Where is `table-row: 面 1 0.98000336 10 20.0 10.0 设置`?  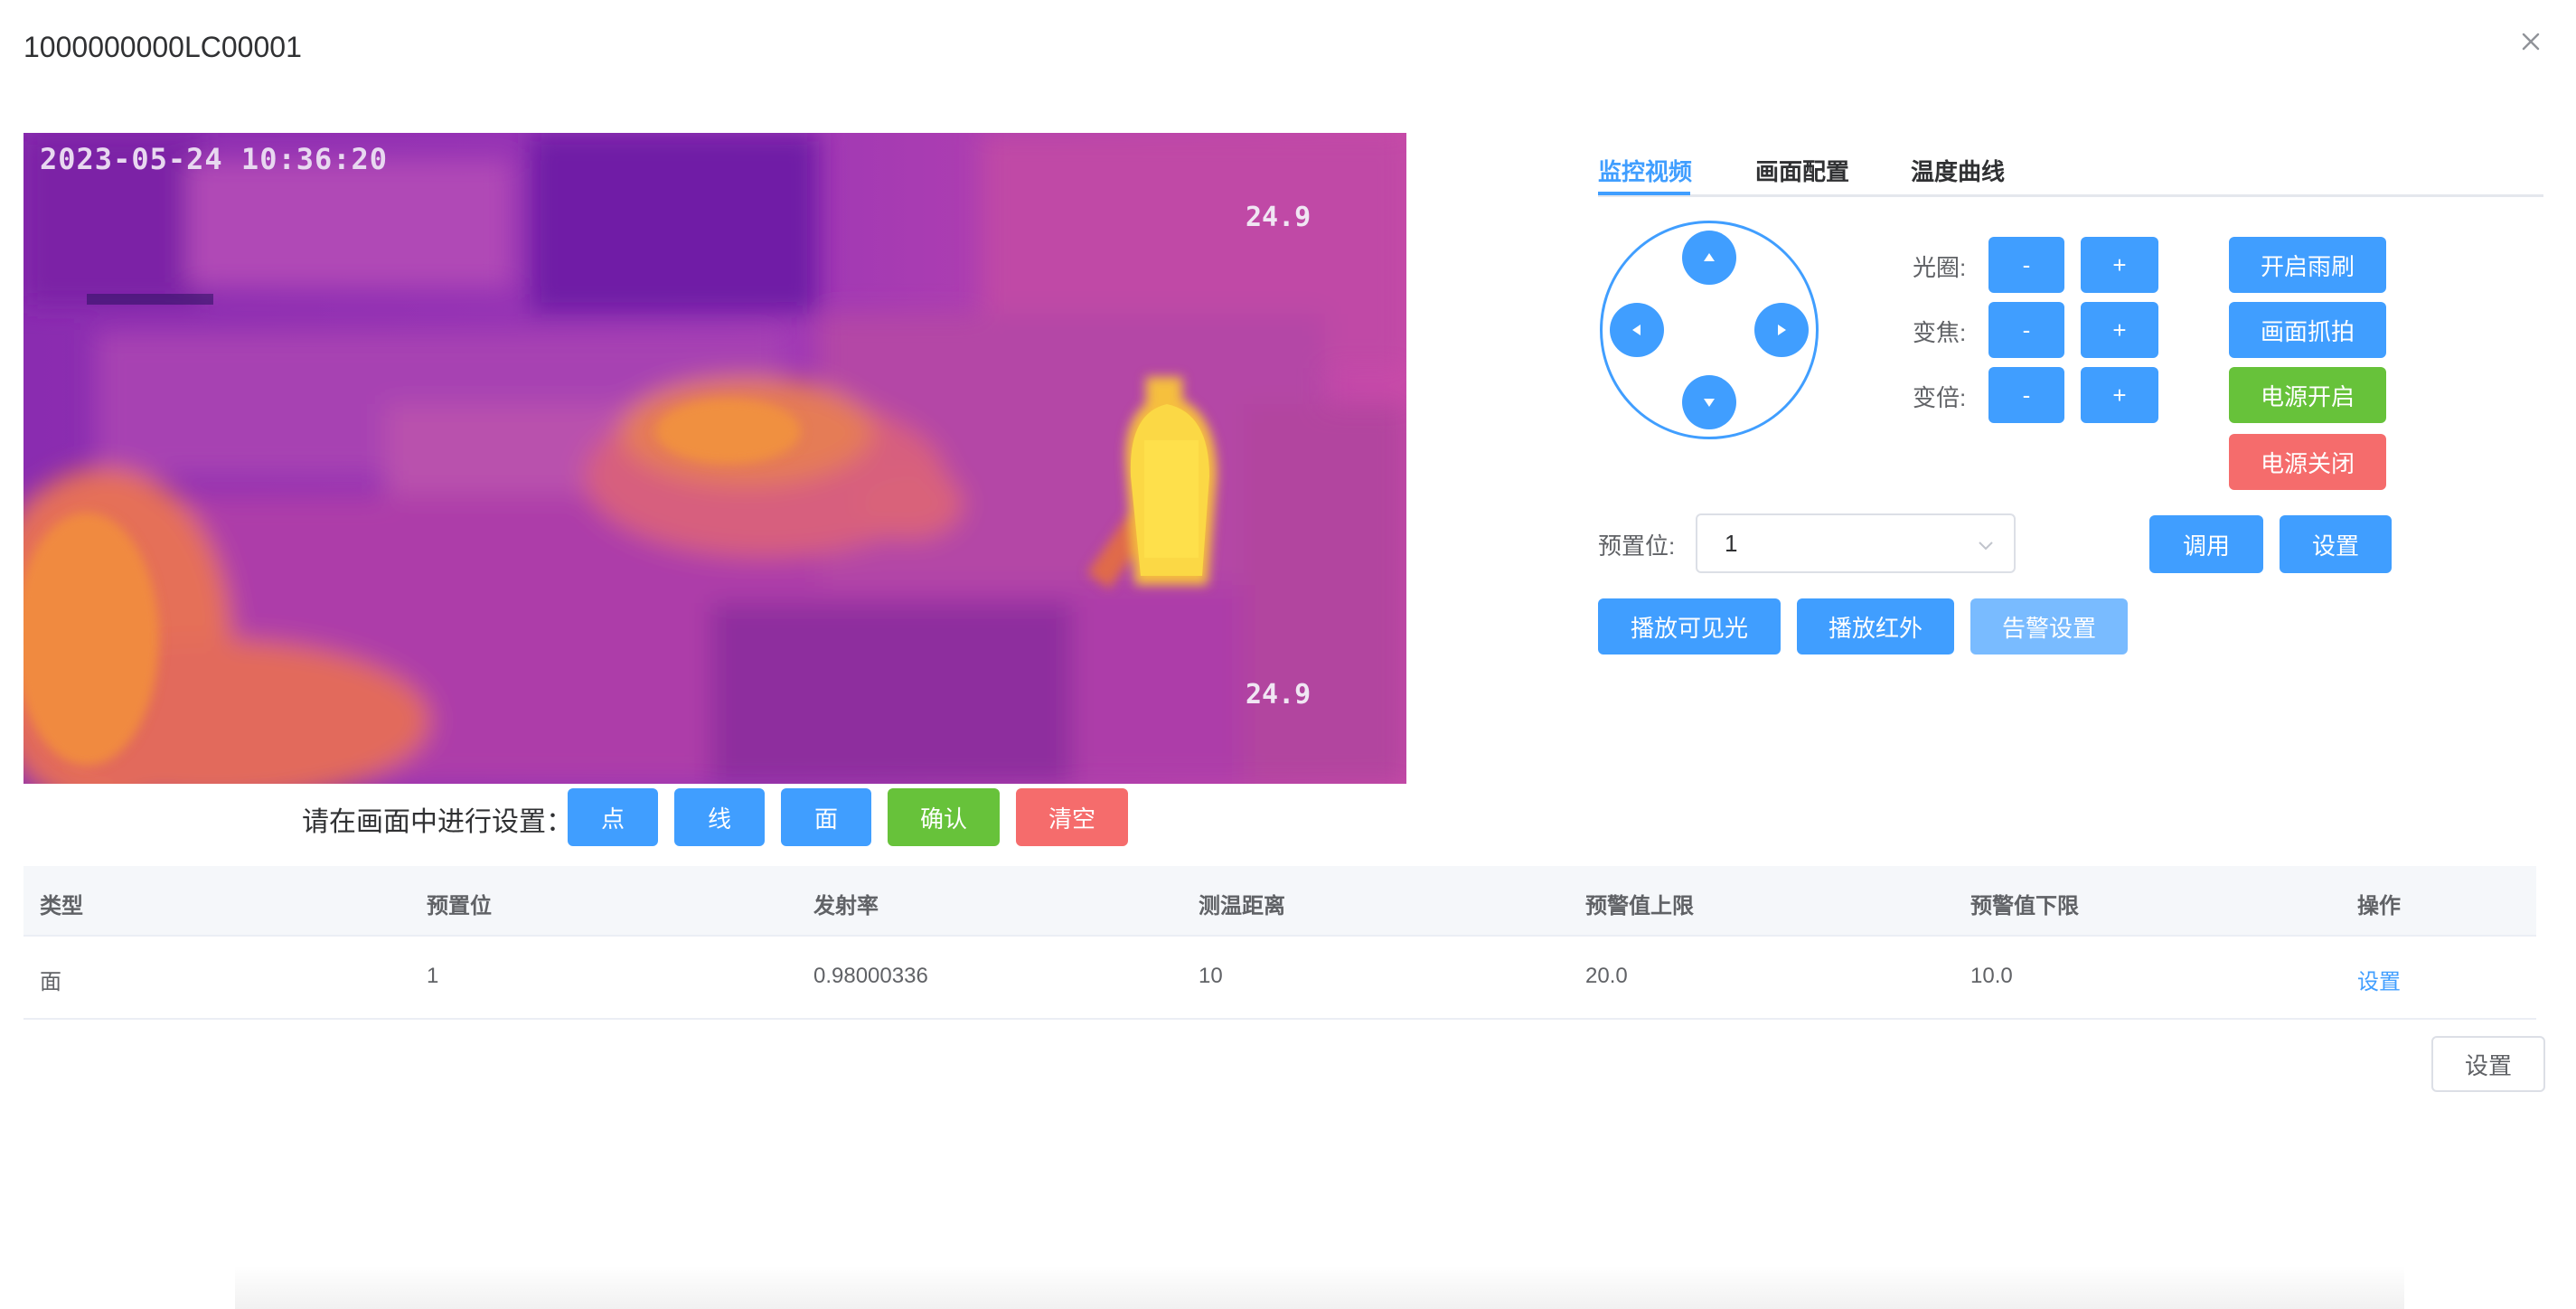
table-row: 面 1 0.98000336 10 20.0 10.0 设置 is located at coordinates (1280, 979).